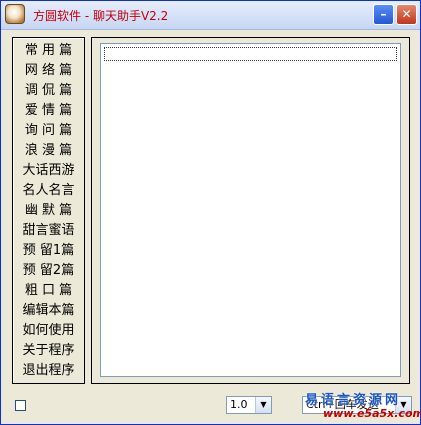 The height and width of the screenshot is (425, 421). I want to click on send-mode-select: Ctrl+回车发送 ▼, so click(357, 405).